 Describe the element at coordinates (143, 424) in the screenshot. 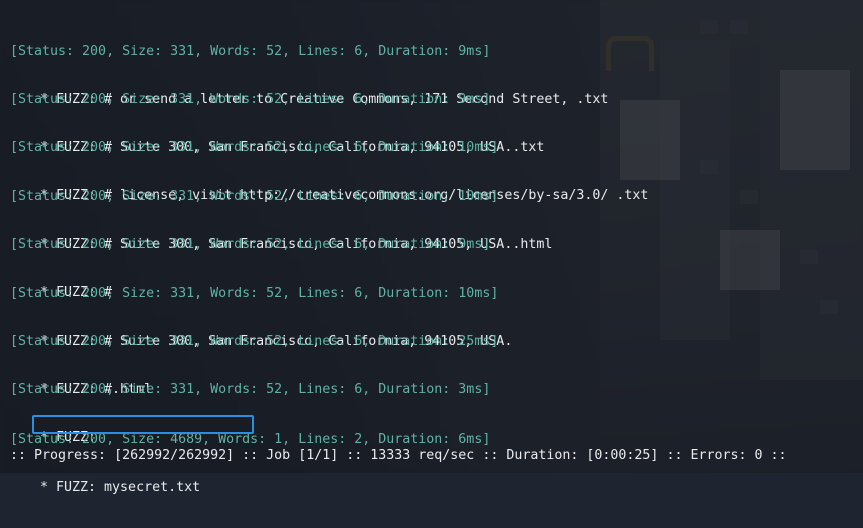

I see `highlight-annotation-box` at that location.